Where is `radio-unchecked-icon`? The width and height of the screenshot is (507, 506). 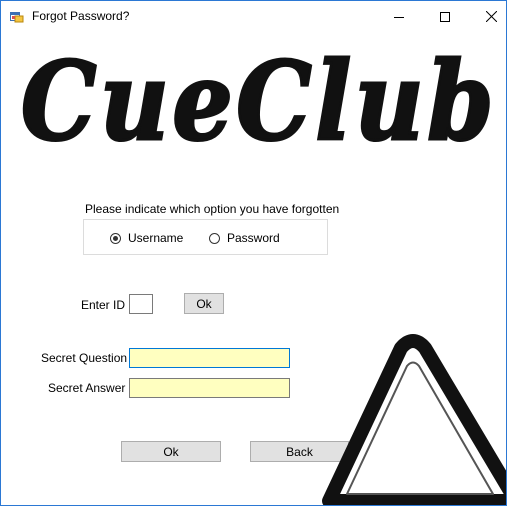 radio-unchecked-icon is located at coordinates (214, 238).